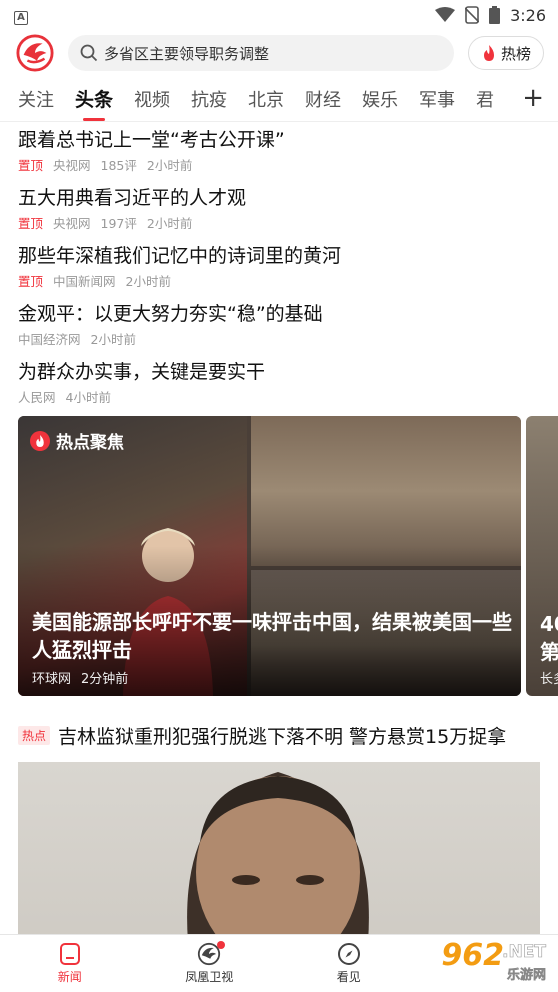 This screenshot has height=992, width=558. What do you see at coordinates (472, 15) in the screenshot?
I see `no-sim-icon` at bounding box center [472, 15].